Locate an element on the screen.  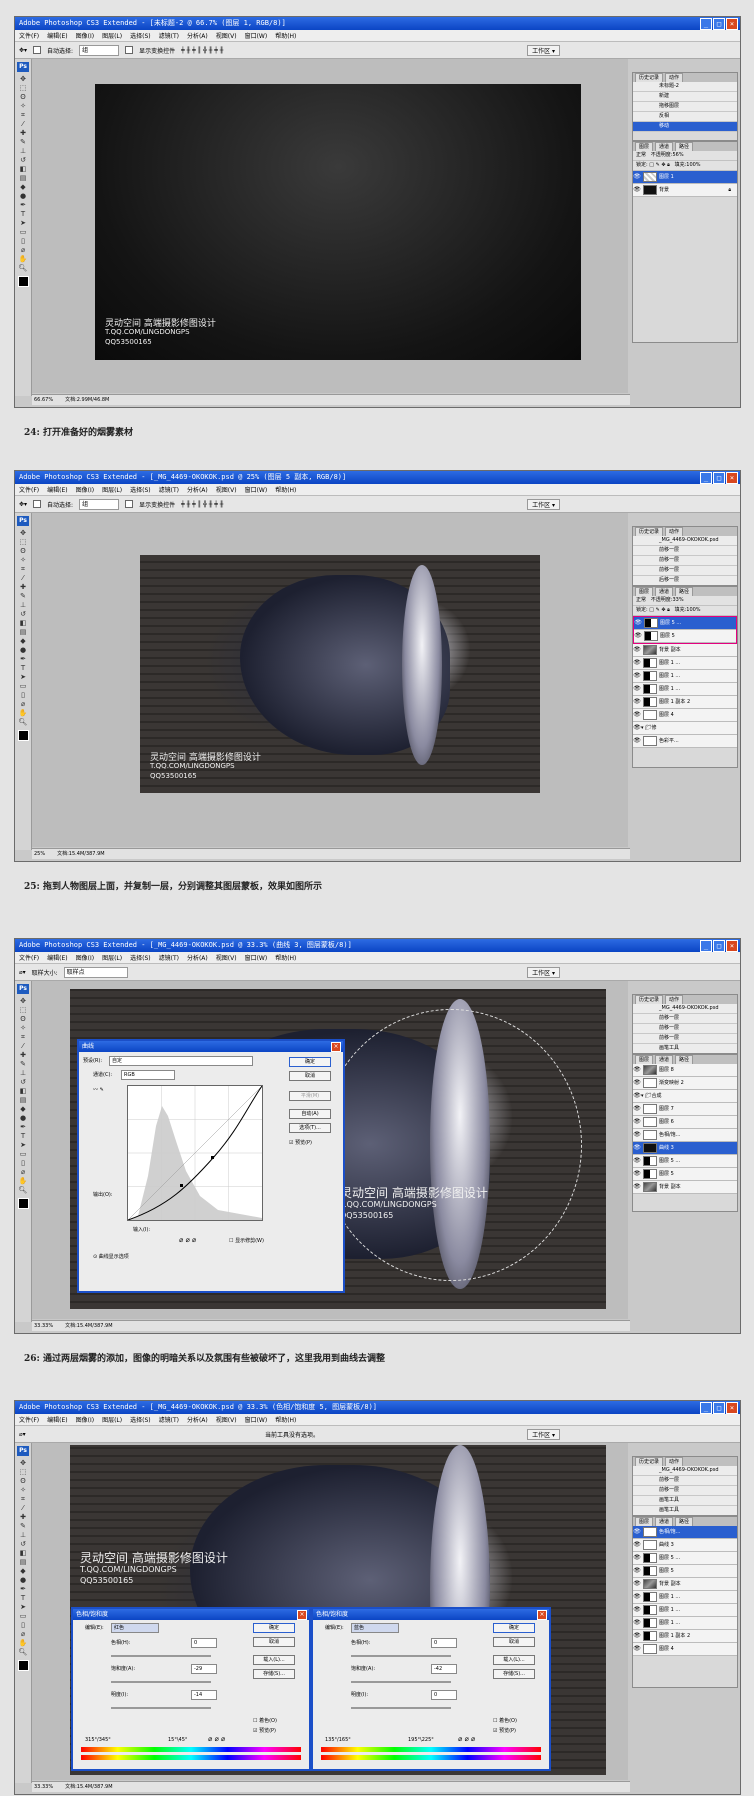
brush-tool-icon: ✎ is located at coordinates (23, 1064).